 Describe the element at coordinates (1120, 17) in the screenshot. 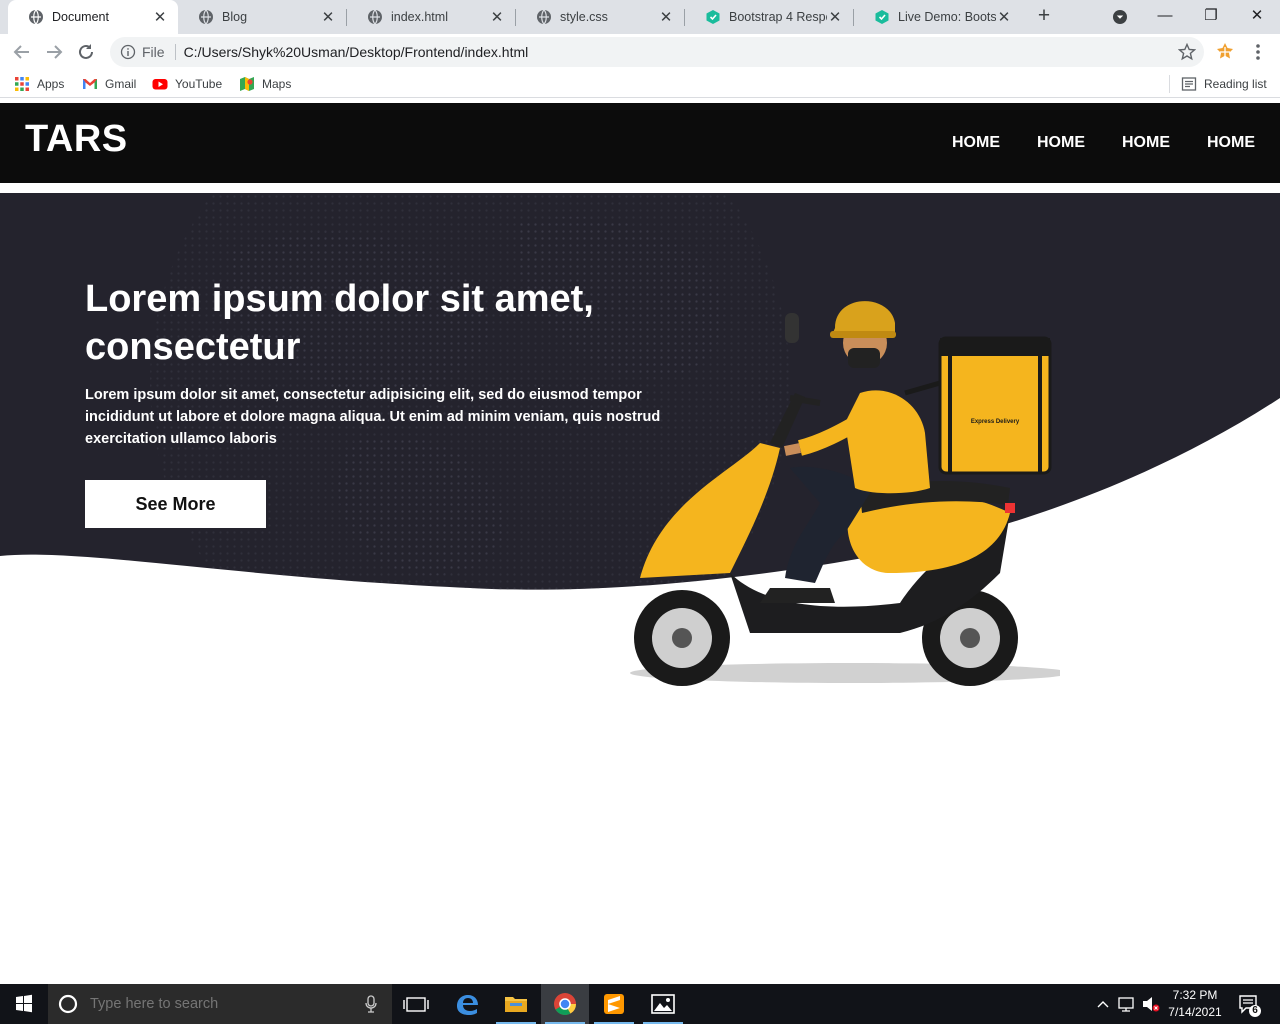

I see `tab-search-icon` at that location.